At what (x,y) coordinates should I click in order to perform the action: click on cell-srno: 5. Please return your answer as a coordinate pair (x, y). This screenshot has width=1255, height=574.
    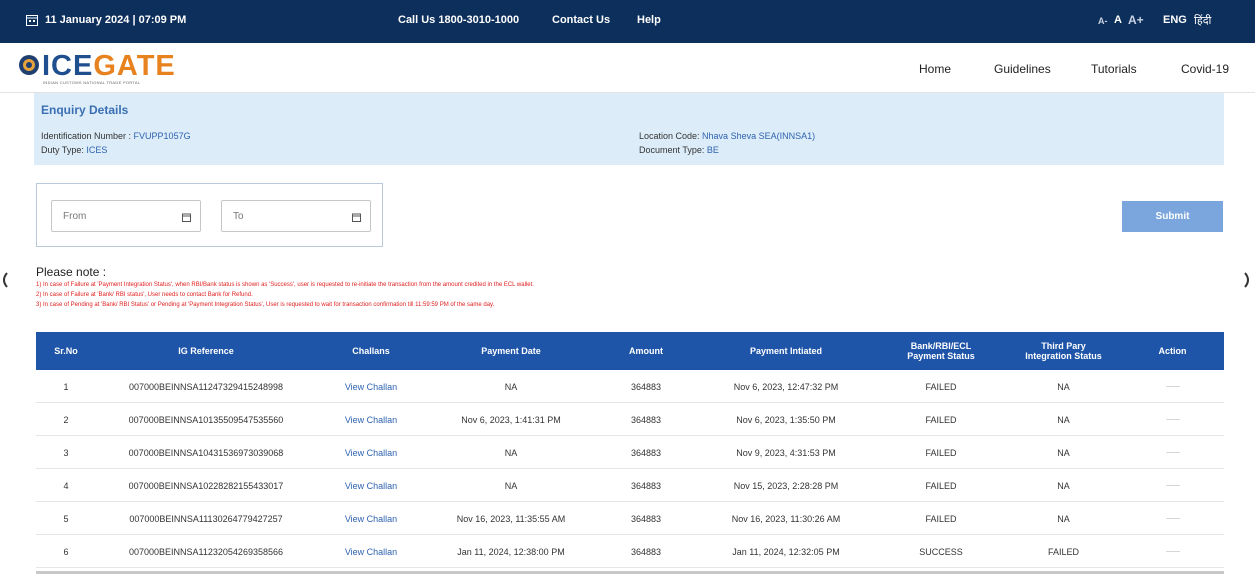
    Looking at the image, I should click on (66, 518).